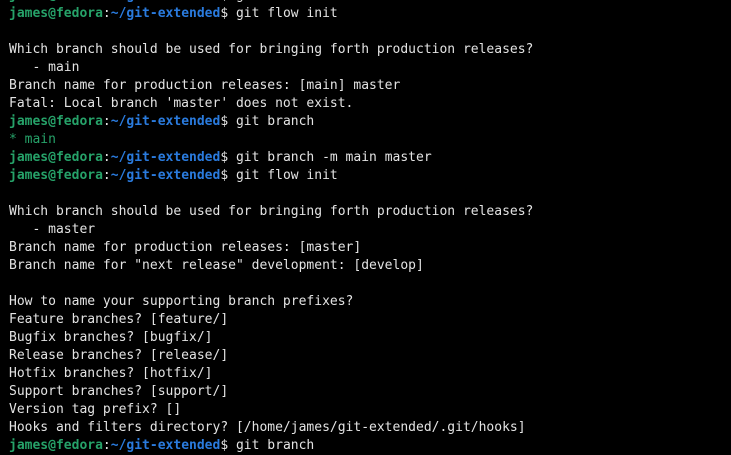  What do you see at coordinates (95, 409) in the screenshot?
I see `output-line: Version tag prefix? []` at bounding box center [95, 409].